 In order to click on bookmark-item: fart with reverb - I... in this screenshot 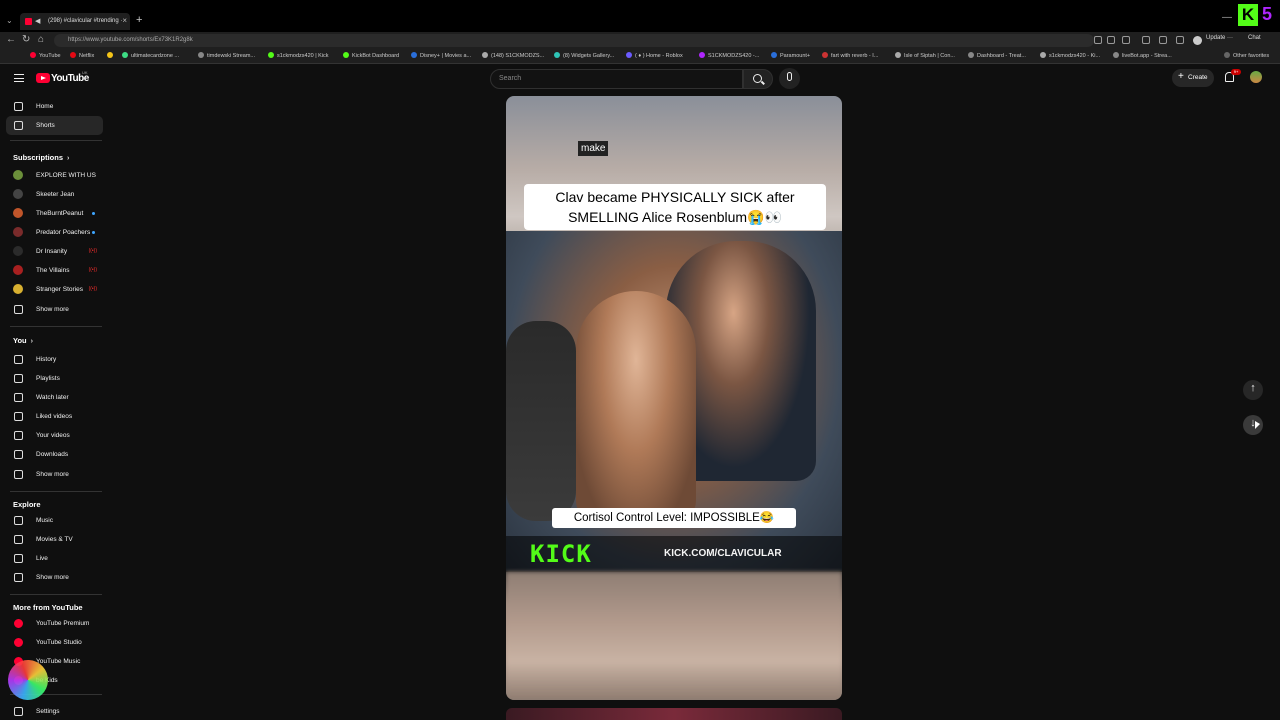, I will do `click(850, 55)`.